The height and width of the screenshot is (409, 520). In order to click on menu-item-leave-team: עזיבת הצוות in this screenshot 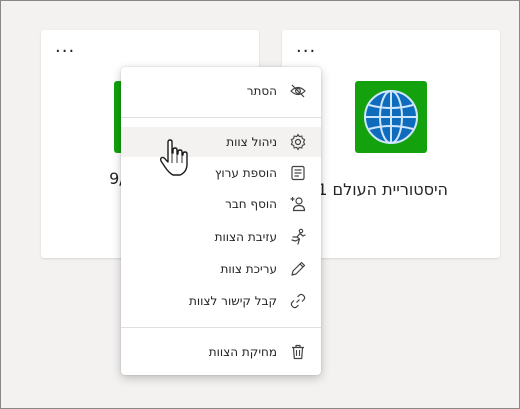, I will do `click(221, 237)`.